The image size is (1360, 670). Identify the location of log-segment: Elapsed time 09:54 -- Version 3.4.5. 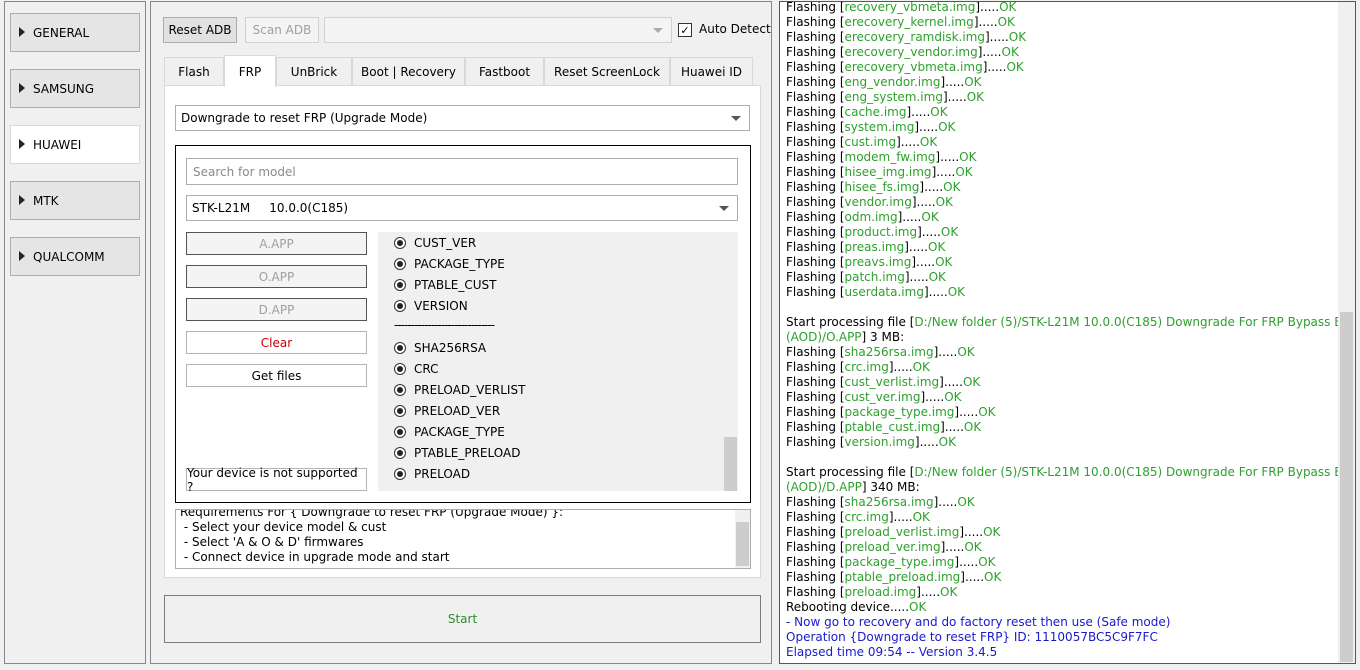
(892, 652).